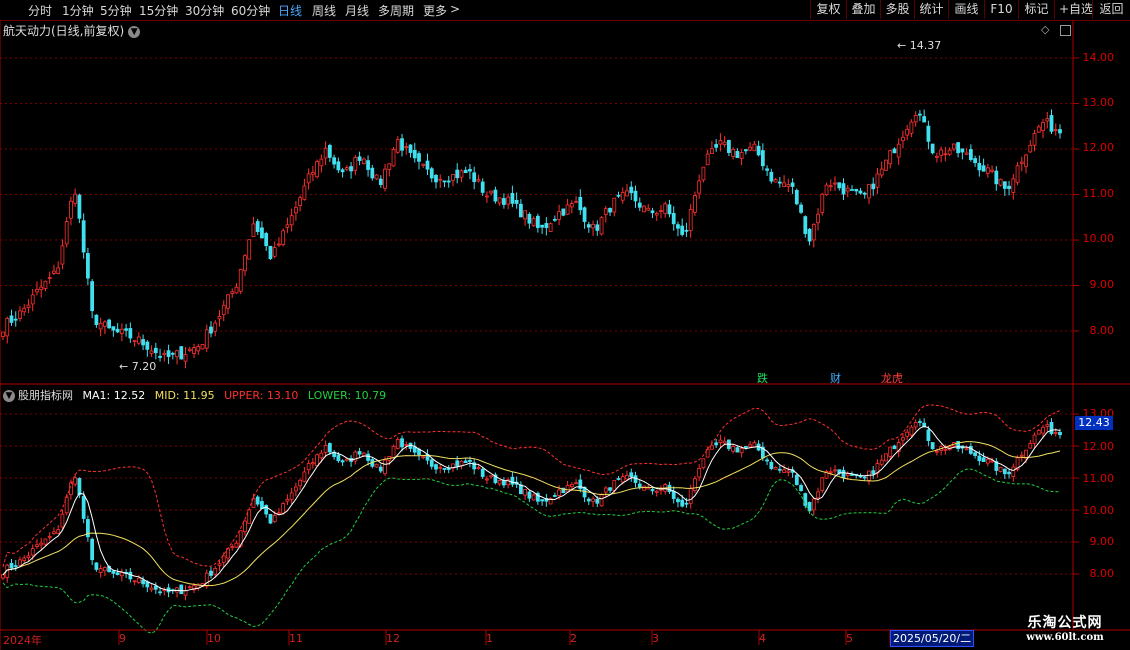 The width and height of the screenshot is (1130, 650). What do you see at coordinates (1065, 30) in the screenshot?
I see `panel-toggle-icon` at bounding box center [1065, 30].